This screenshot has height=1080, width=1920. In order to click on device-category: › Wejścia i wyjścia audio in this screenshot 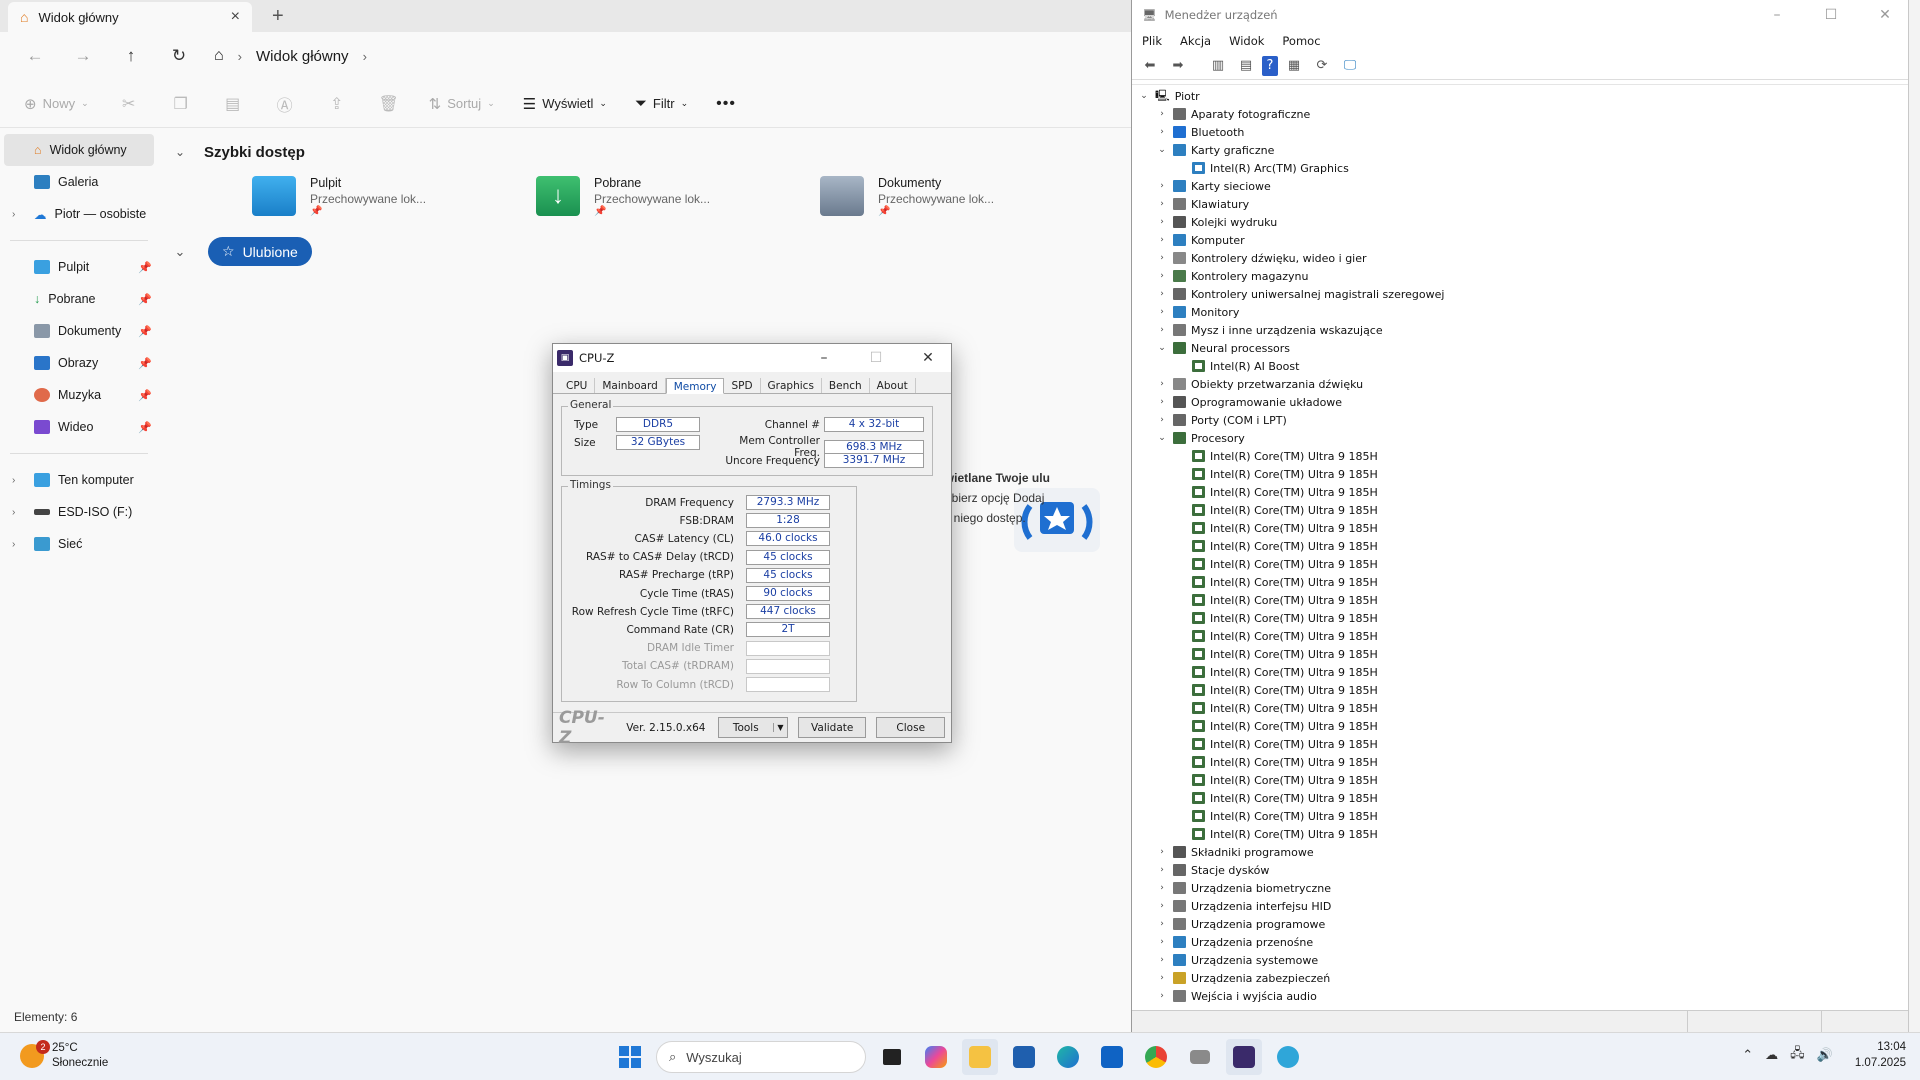, I will do `click(1236, 996)`.